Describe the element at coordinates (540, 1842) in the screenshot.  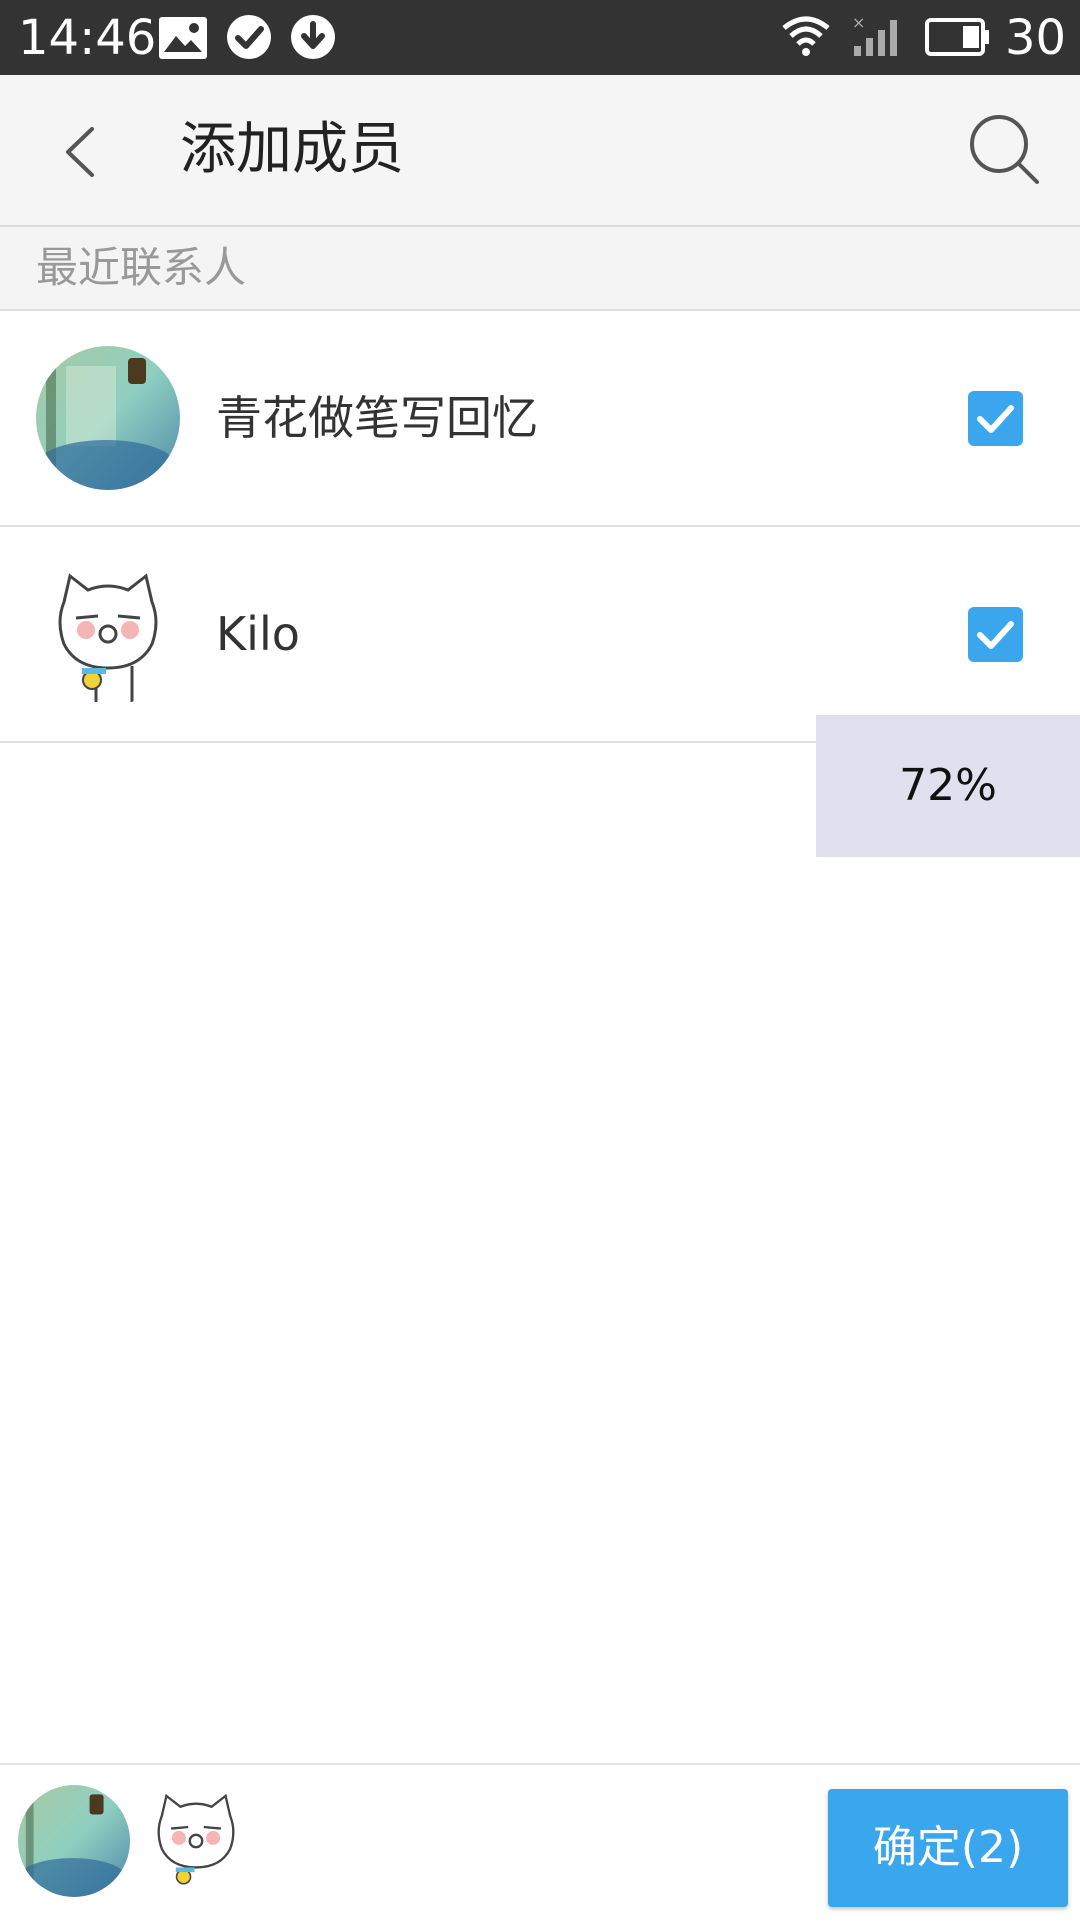
I see `bottom-bar: 确定(2)` at that location.